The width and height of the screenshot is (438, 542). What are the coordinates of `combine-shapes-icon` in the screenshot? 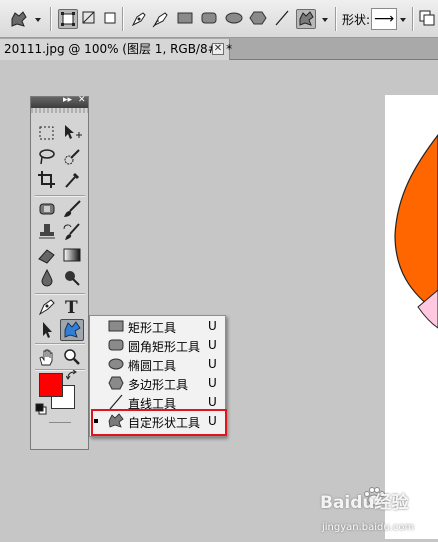 It's located at (427, 18).